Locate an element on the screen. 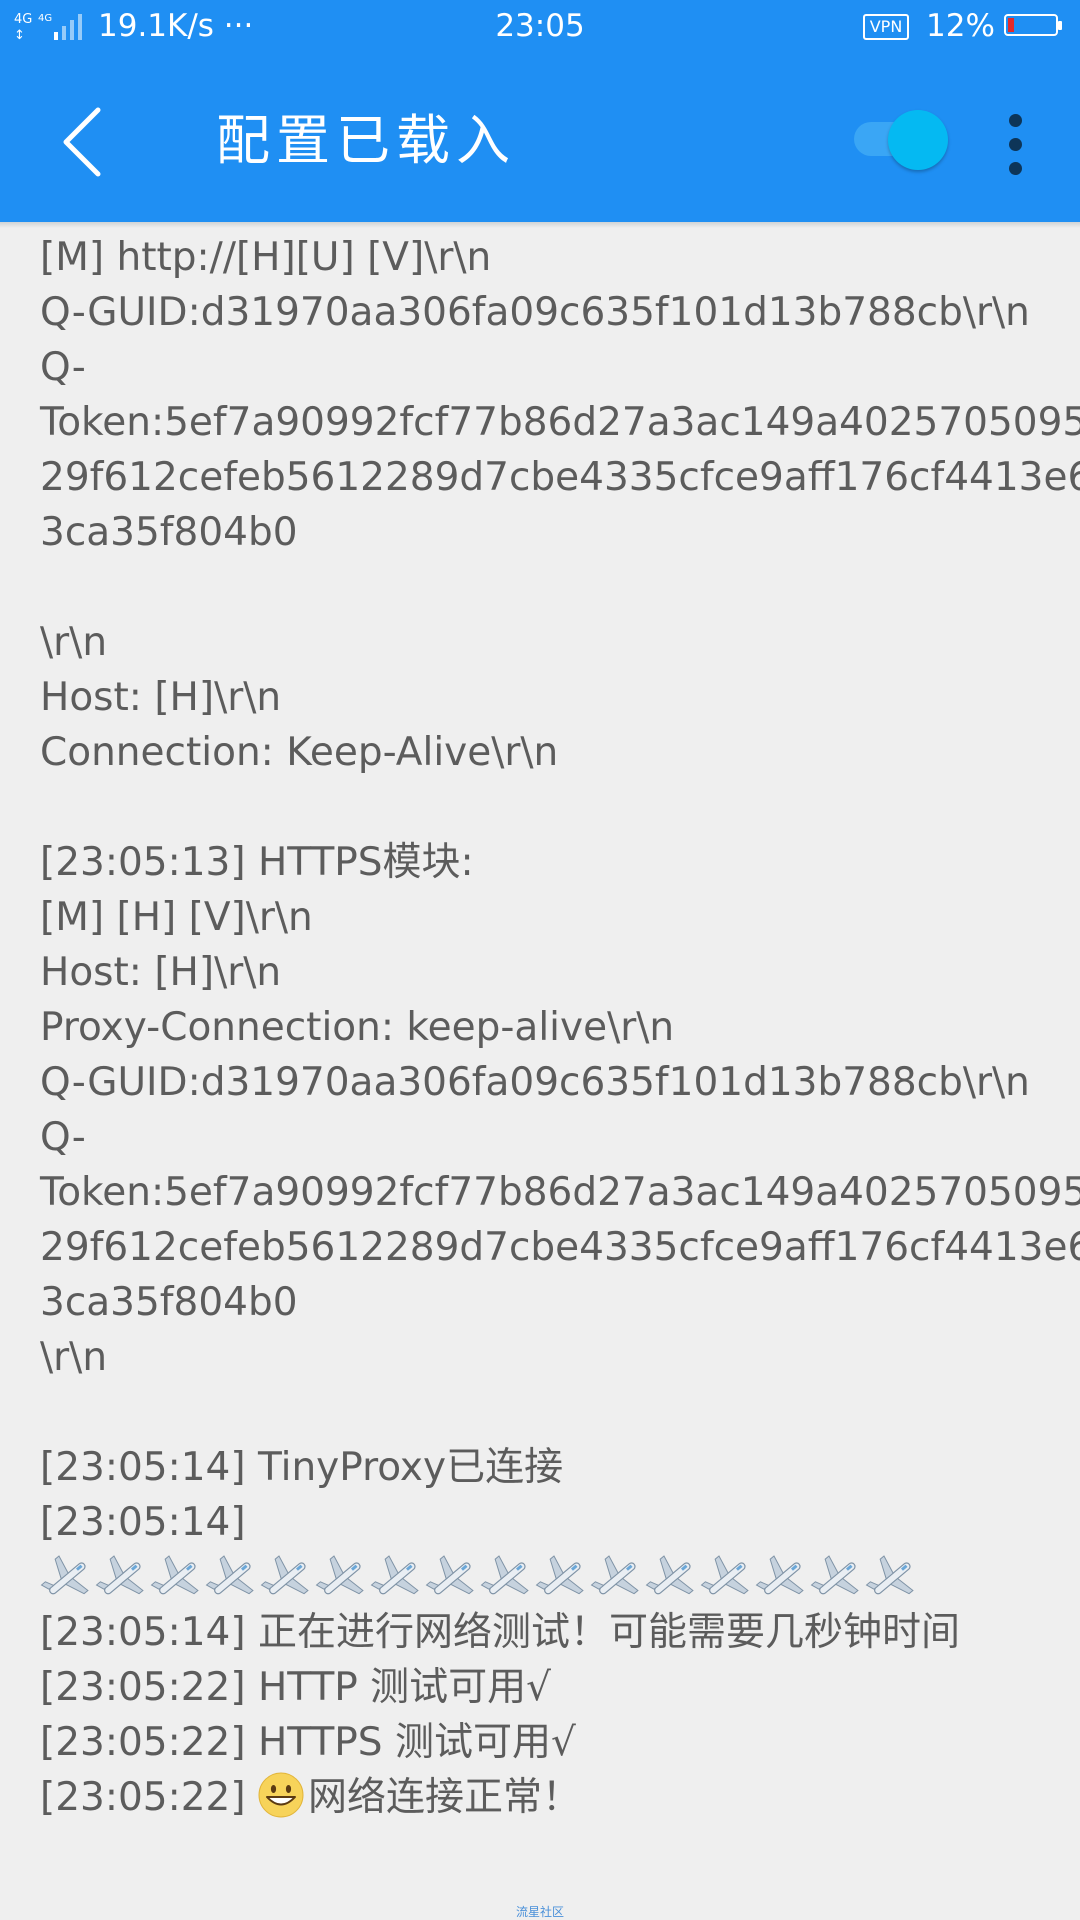 Image resolution: width=1080 pixels, height=1920 pixels. back-button is located at coordinates (84, 142).